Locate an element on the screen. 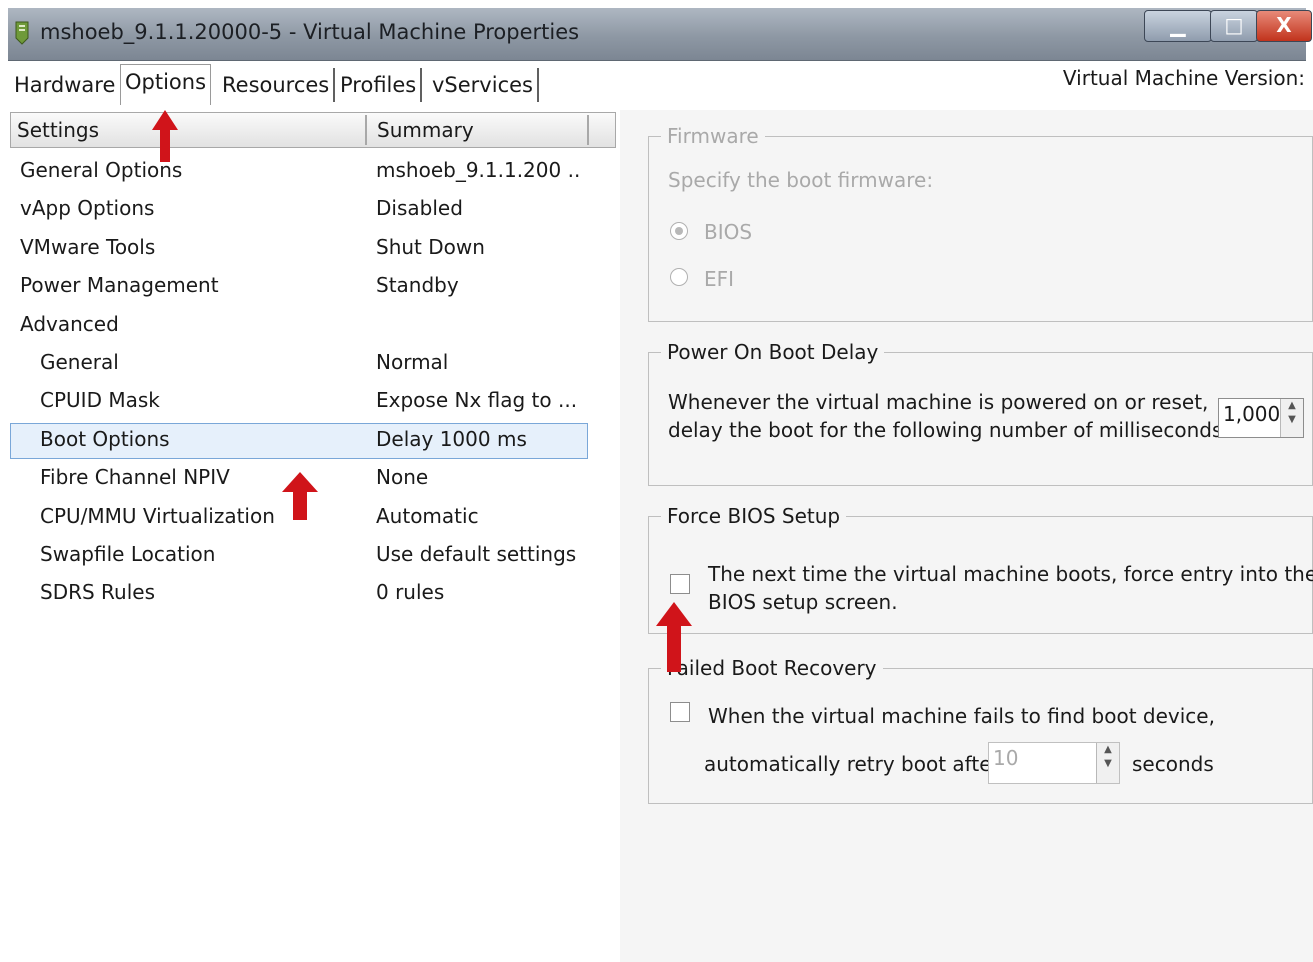 This screenshot has width=1313, height=962. maximize-icon: □ is located at coordinates (1234, 25).